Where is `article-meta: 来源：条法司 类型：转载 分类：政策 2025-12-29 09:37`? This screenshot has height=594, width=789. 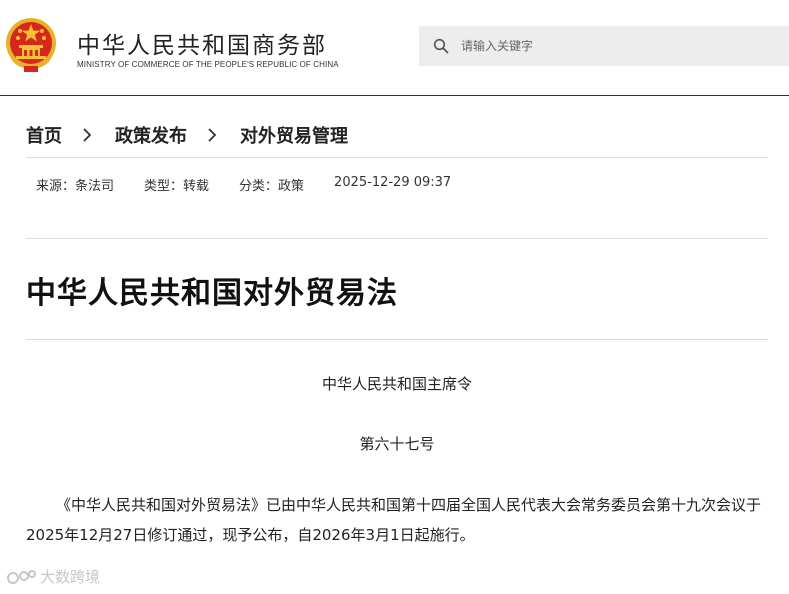
article-meta: 来源：条法司 类型：转载 分类：政策 2025-12-29 09:37 is located at coordinates (258, 184).